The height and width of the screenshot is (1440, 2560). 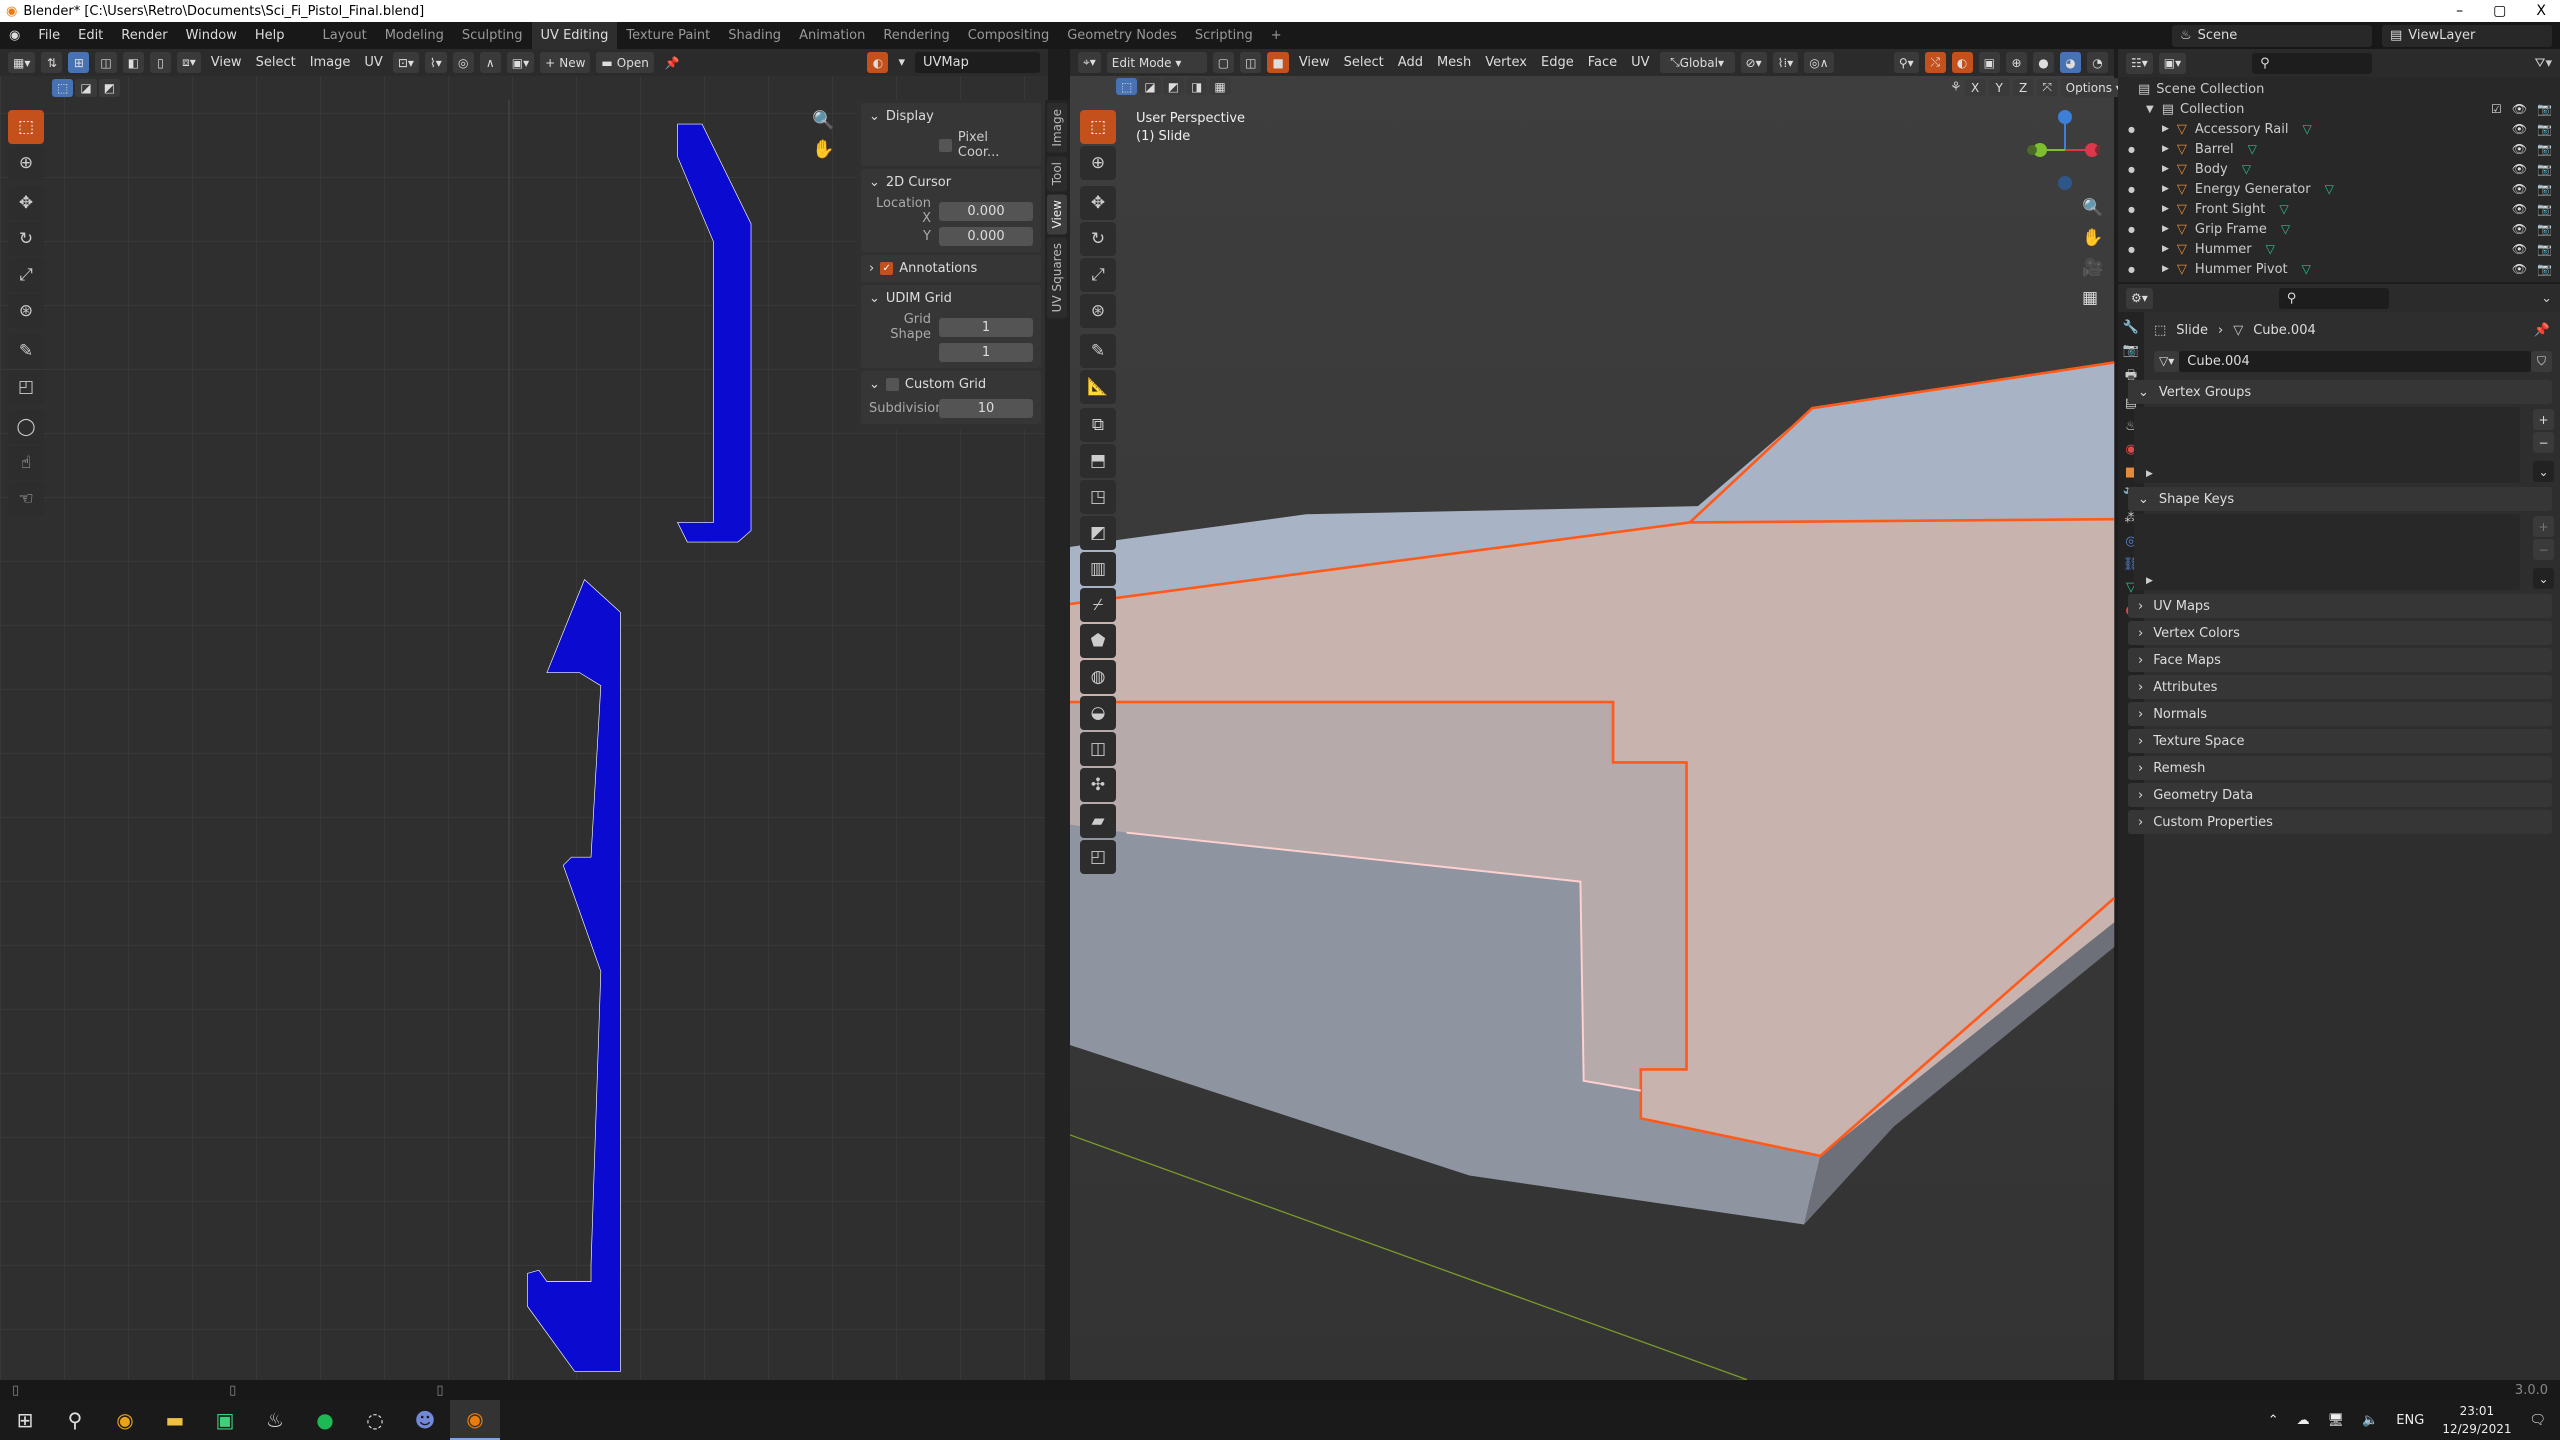 What do you see at coordinates (2537, 1420) in the screenshot?
I see `notifications-icon: 🗨` at bounding box center [2537, 1420].